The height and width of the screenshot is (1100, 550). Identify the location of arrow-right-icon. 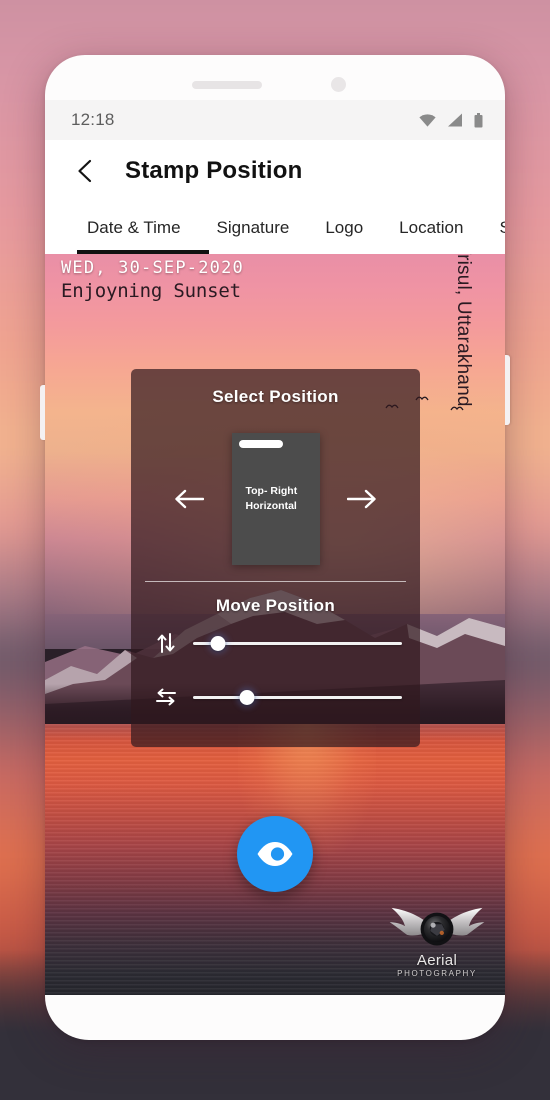
(361, 498).